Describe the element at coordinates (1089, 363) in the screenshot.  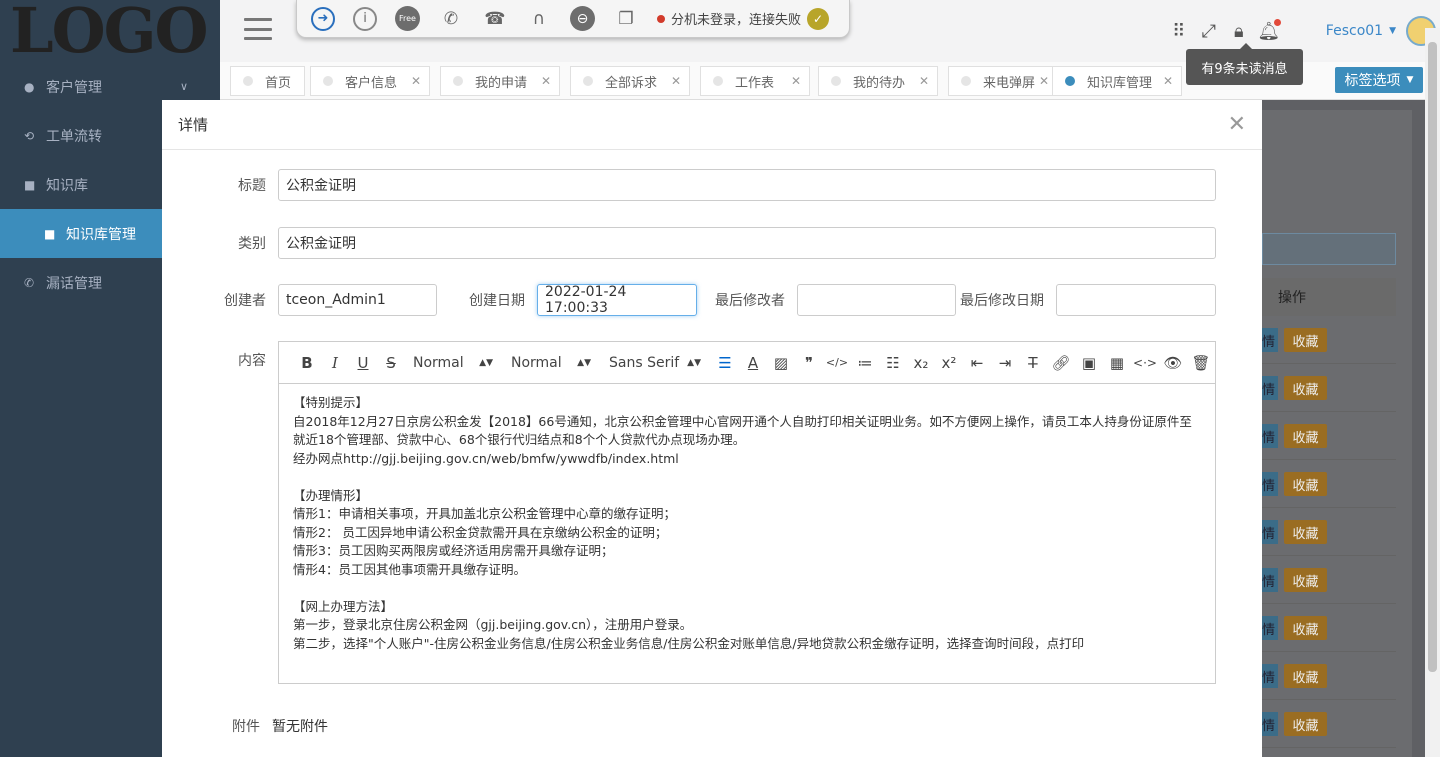
I see `video-icon: ▣` at that location.